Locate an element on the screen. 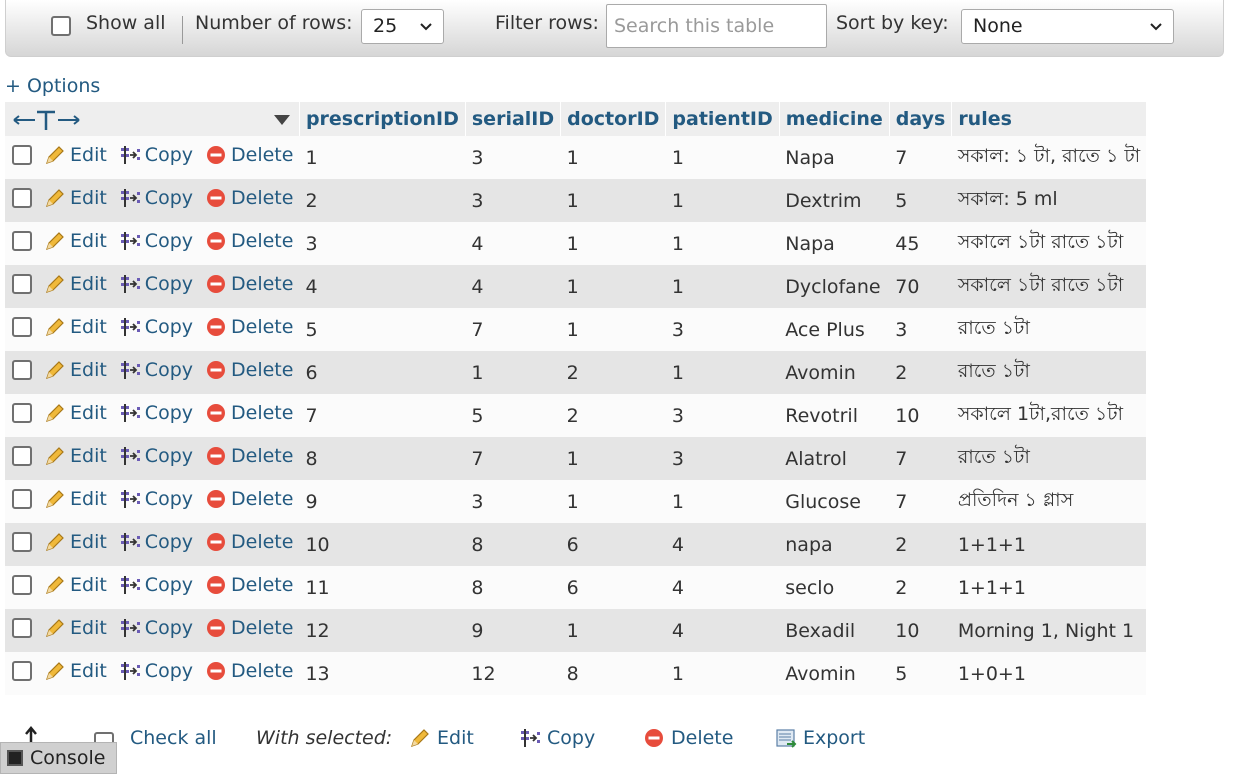  cell-medicine: napa is located at coordinates (834, 544).